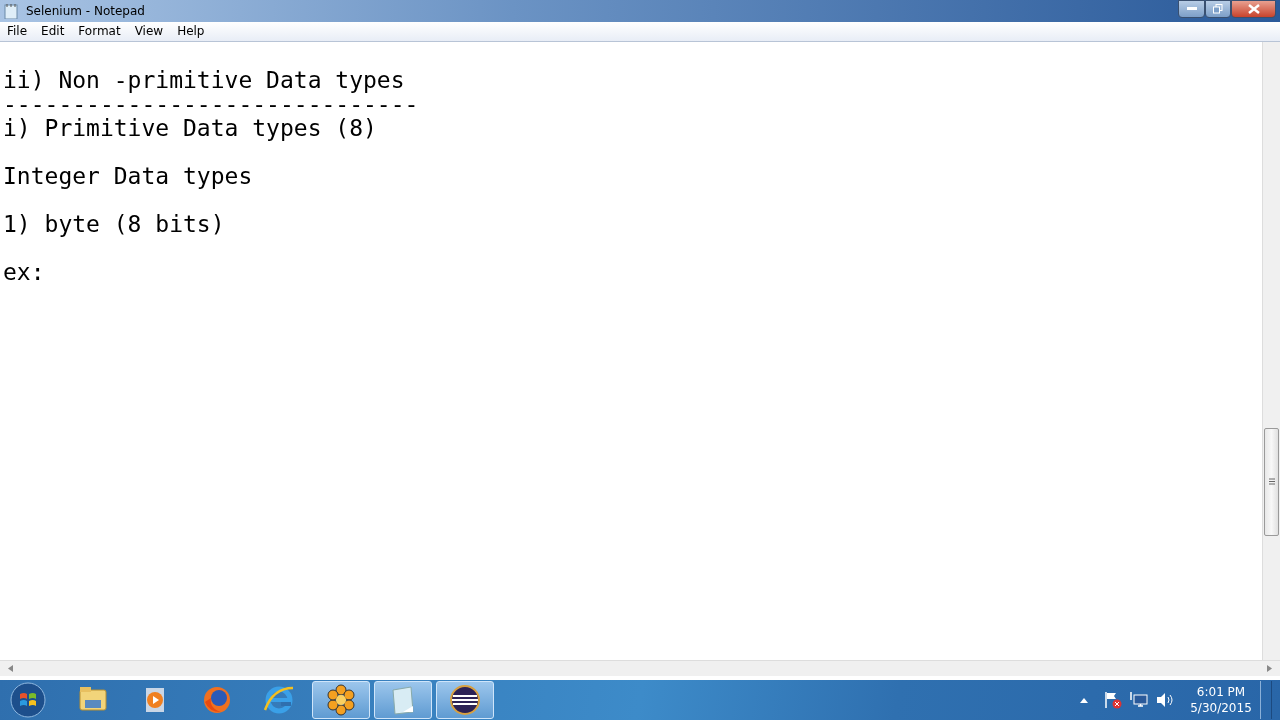 This screenshot has width=1280, height=720. I want to click on scrollbar-thumb, so click(1271, 481).